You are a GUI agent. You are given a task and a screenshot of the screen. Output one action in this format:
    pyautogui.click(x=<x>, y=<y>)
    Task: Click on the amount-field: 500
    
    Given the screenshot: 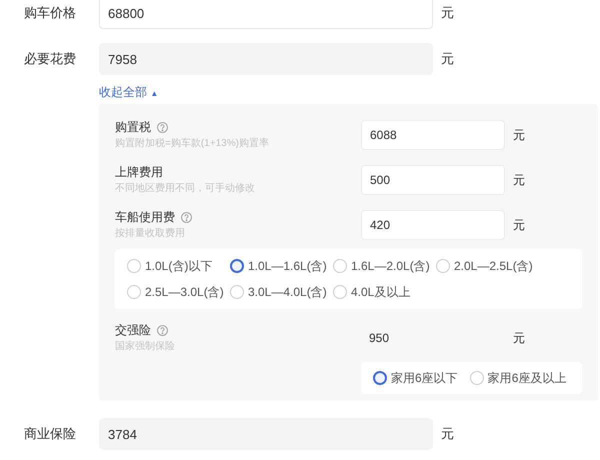 What is the action you would take?
    pyautogui.click(x=433, y=179)
    